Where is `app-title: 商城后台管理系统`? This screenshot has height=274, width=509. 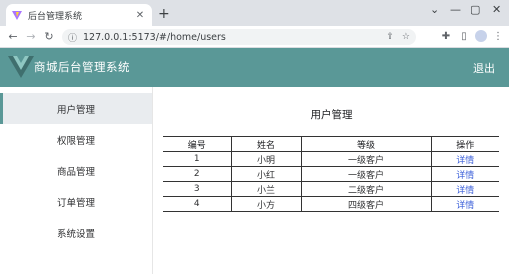 app-title: 商城后台管理系统 is located at coordinates (82, 67).